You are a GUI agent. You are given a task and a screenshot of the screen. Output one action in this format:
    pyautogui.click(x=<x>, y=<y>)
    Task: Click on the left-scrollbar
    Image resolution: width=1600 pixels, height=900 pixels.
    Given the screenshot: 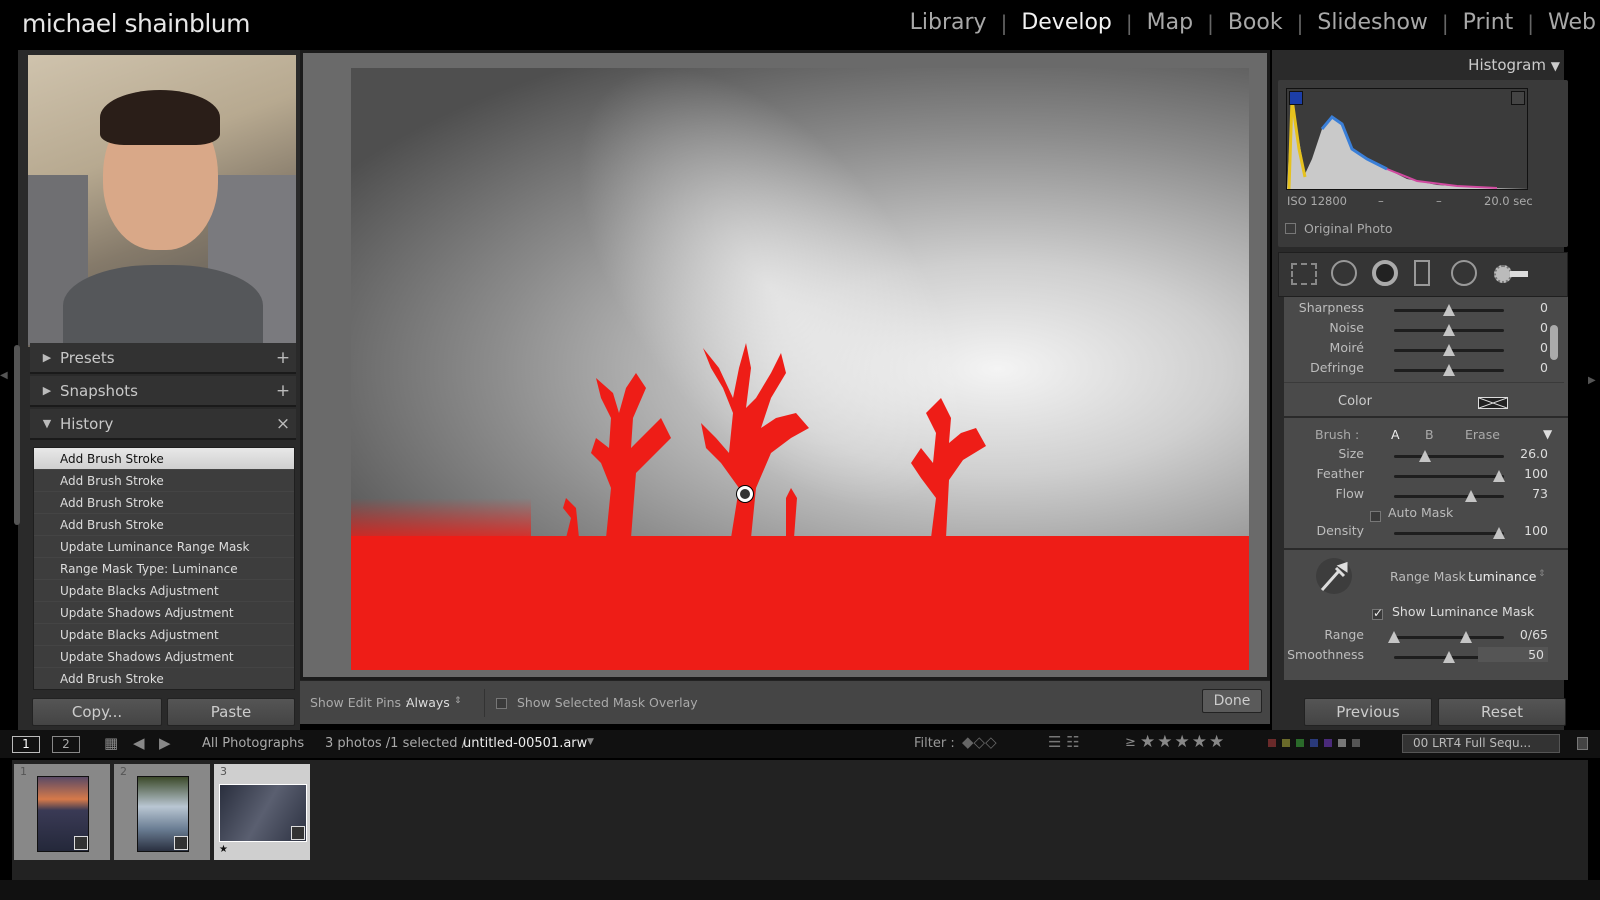 What is the action you would take?
    pyautogui.click(x=17, y=435)
    